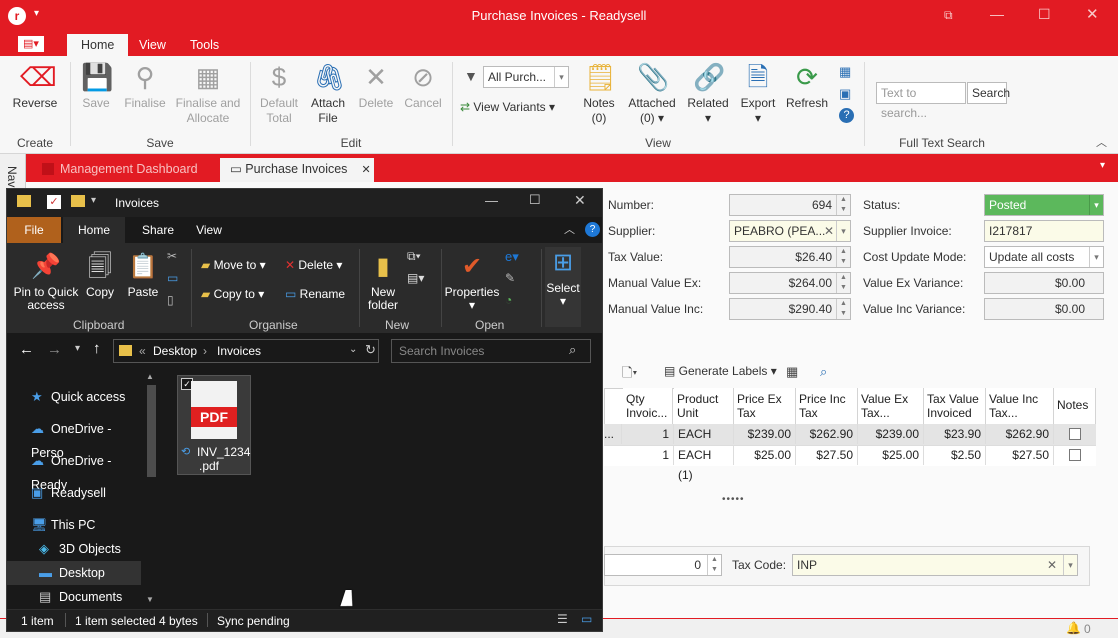 The image size is (1118, 638). I want to click on tab-share: Share, so click(158, 230).